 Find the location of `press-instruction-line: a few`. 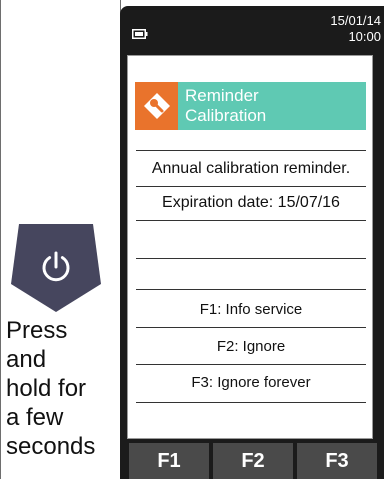

press-instruction-line: a few is located at coordinates (35, 417).